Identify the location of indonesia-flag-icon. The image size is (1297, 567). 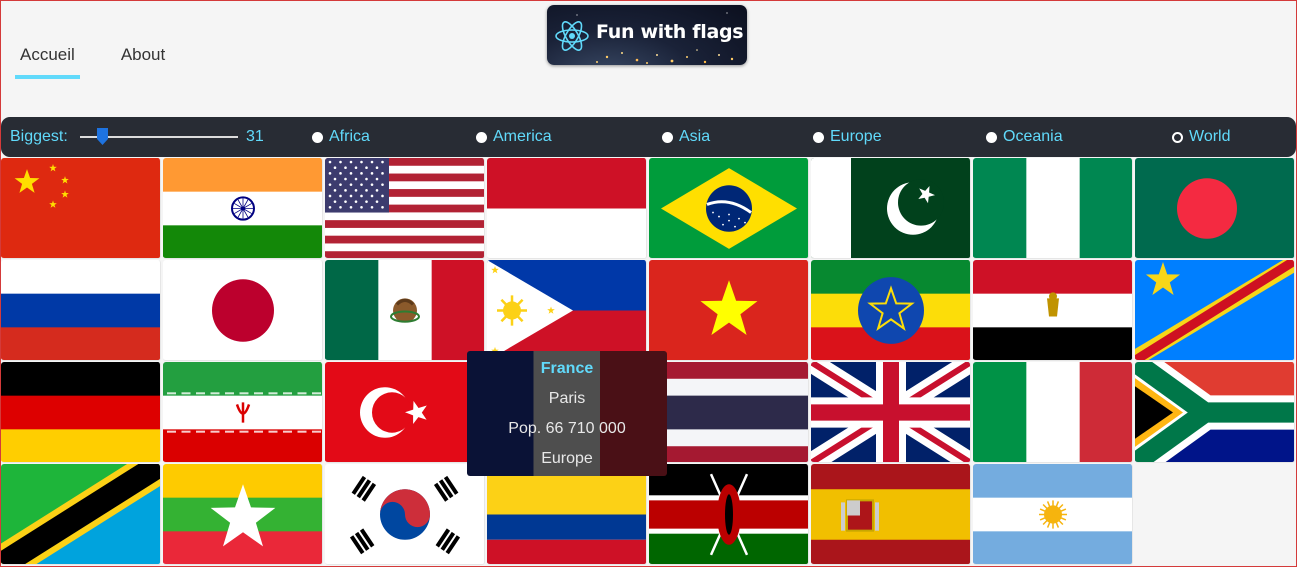
(566, 208).